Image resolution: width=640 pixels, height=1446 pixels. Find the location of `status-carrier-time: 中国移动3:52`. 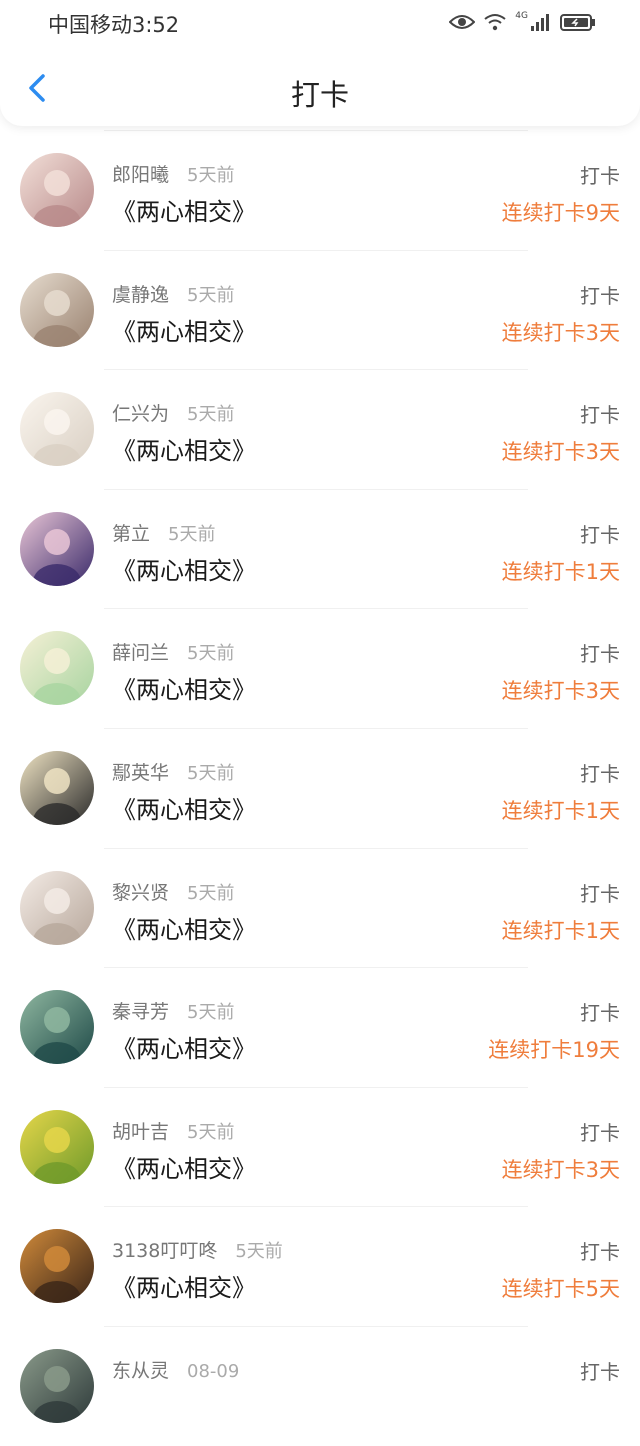

status-carrier-time: 中国移动3:52 is located at coordinates (113, 24).